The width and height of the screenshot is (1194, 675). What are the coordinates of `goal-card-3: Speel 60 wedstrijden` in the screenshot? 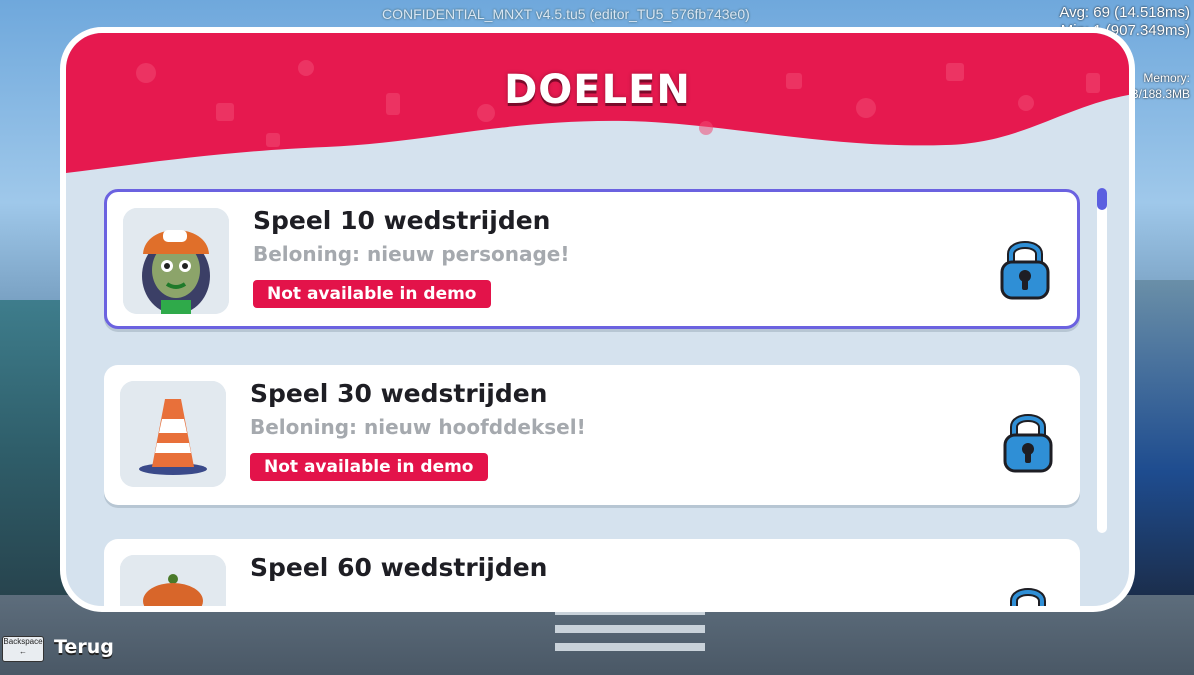 It's located at (592, 572).